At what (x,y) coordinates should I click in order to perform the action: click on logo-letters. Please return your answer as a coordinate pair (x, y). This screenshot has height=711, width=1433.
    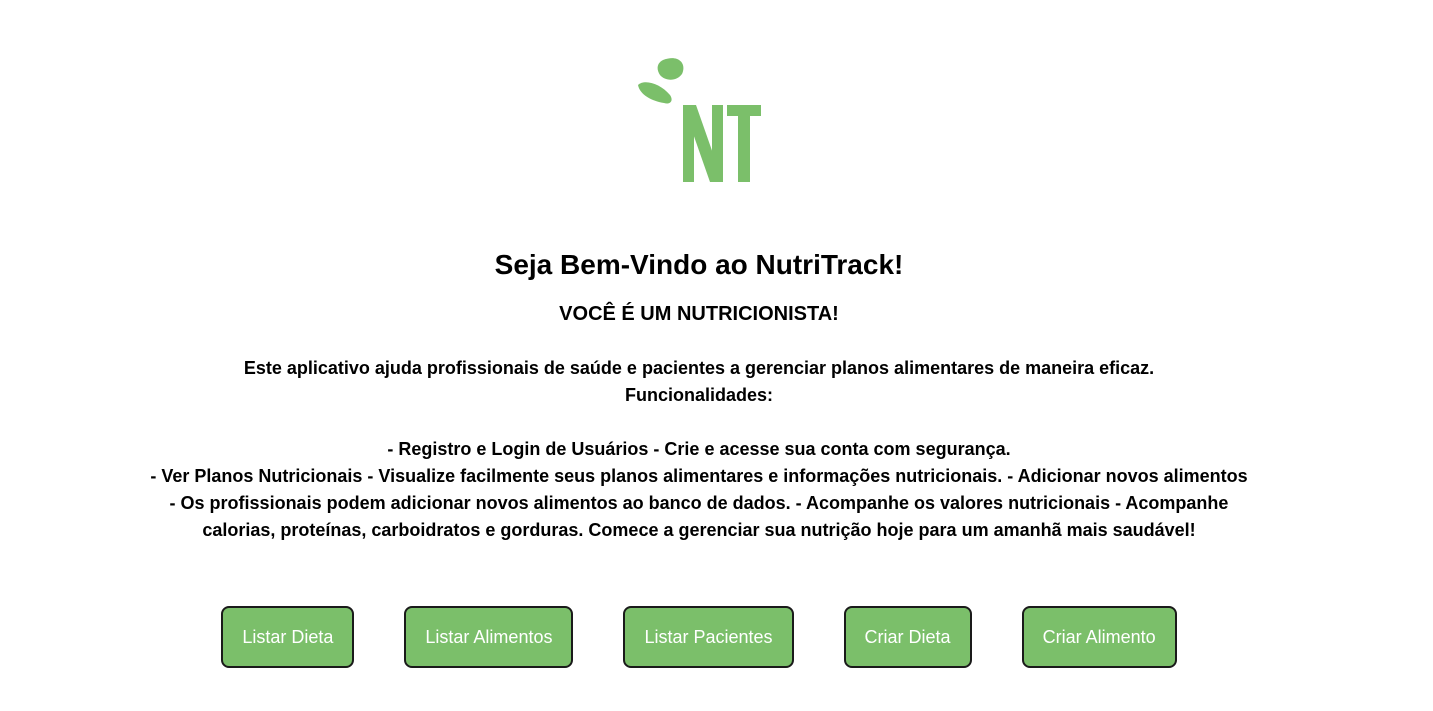
    Looking at the image, I should click on (722, 143).